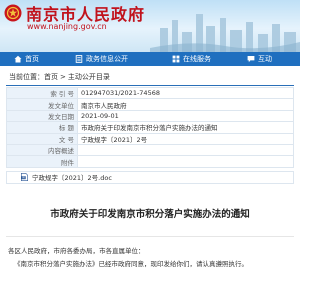  I want to click on nav-item-label: 政务信息公开, so click(107, 59).